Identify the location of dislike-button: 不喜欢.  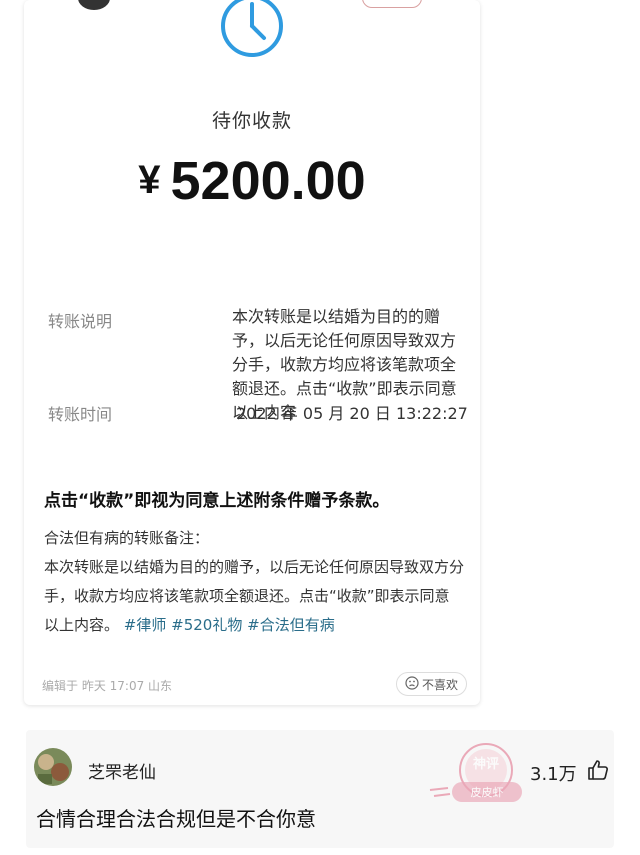
(432, 684).